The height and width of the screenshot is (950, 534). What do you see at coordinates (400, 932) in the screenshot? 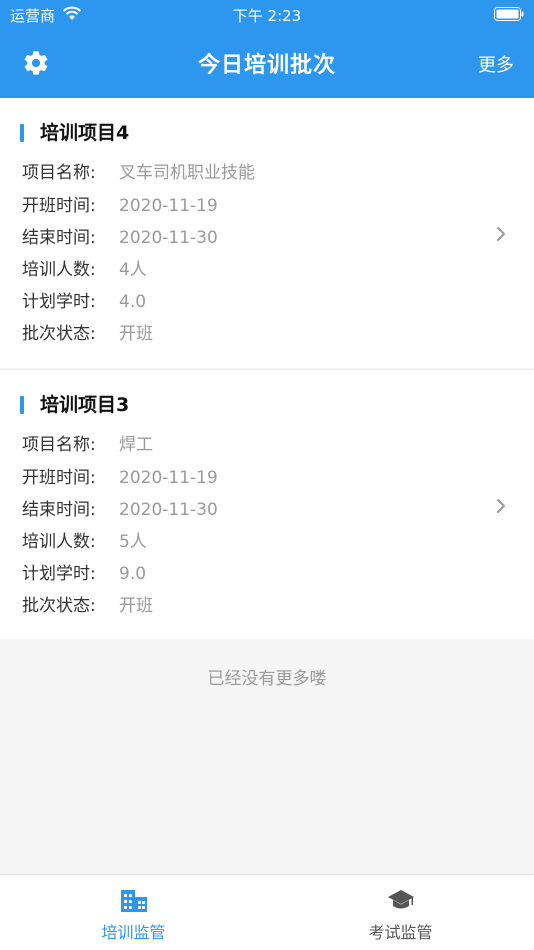
I see `tab-exam-label: 考试监管` at bounding box center [400, 932].